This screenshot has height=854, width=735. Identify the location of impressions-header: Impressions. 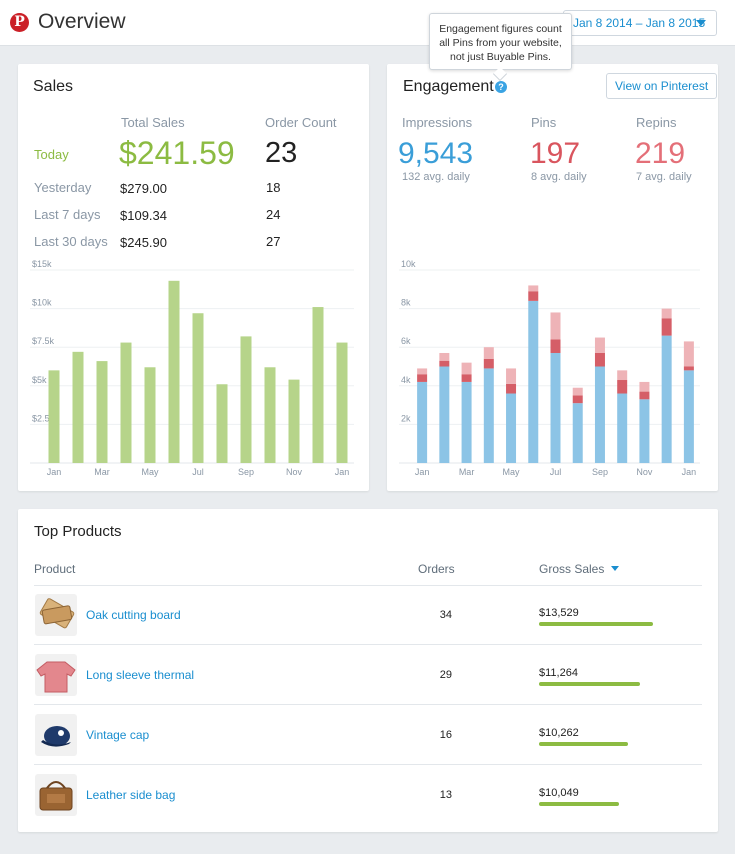
(437, 122).